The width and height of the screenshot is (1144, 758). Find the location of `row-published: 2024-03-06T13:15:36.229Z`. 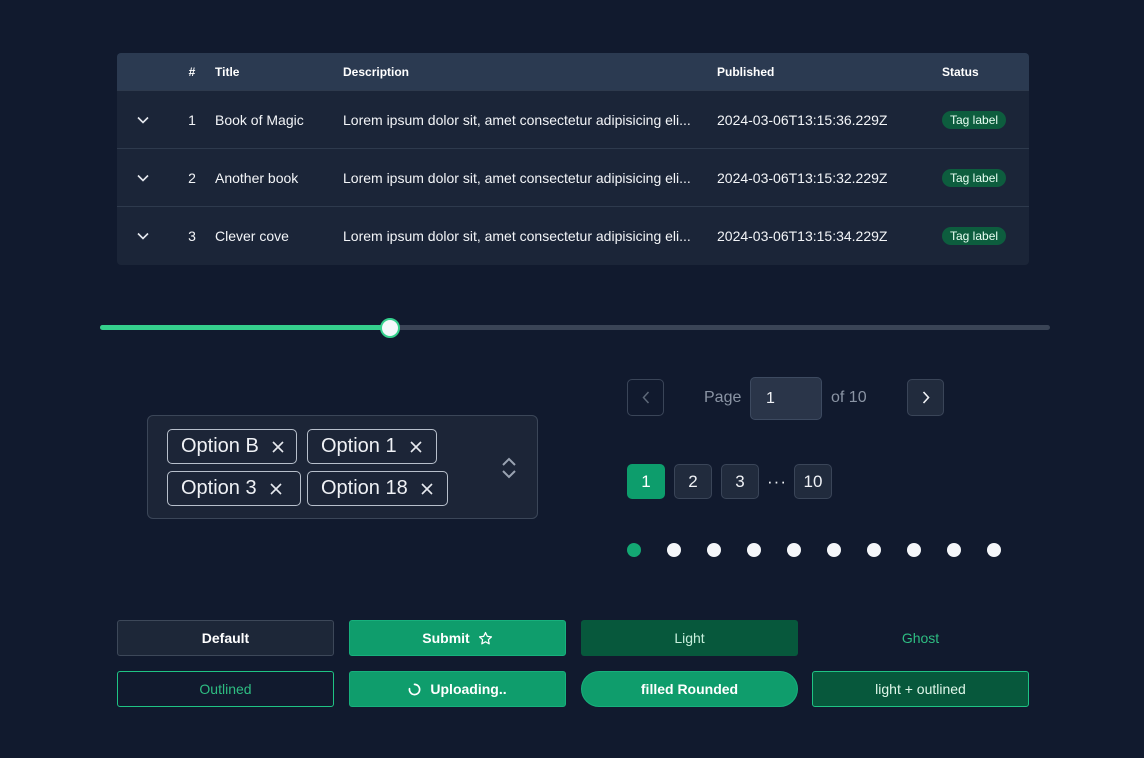

row-published: 2024-03-06T13:15:36.229Z is located at coordinates (802, 119).